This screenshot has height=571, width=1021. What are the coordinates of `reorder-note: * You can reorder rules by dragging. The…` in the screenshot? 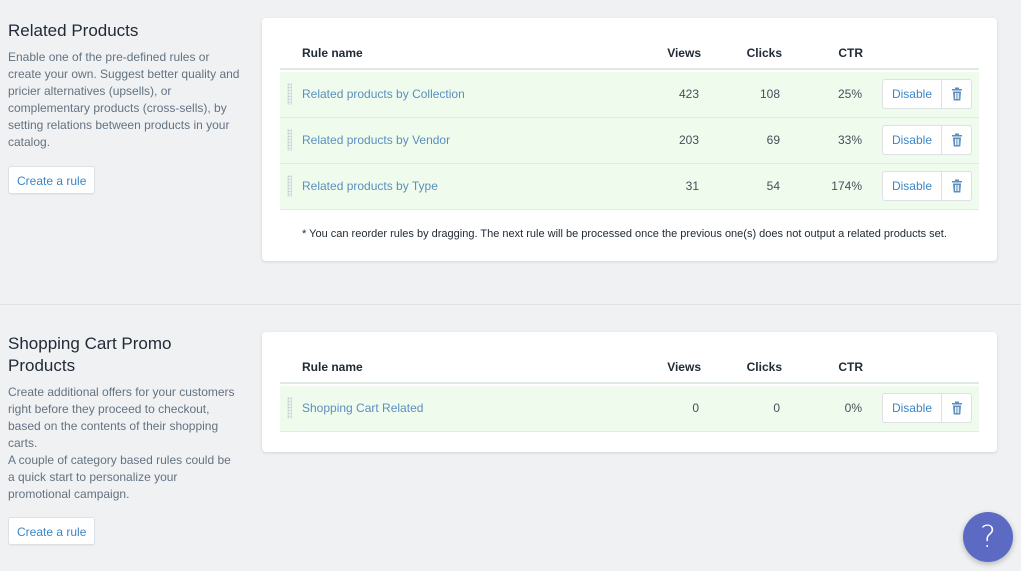 It's located at (624, 234).